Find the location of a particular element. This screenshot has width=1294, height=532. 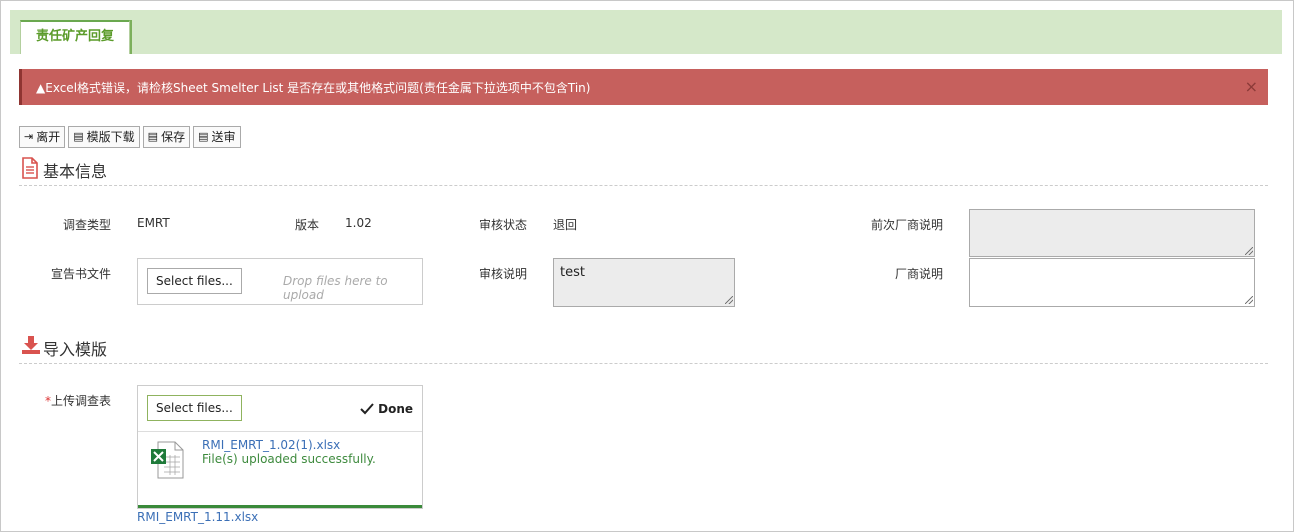

existing-file-link: RMI_EMRT_1.11.xlsx is located at coordinates (197, 517).